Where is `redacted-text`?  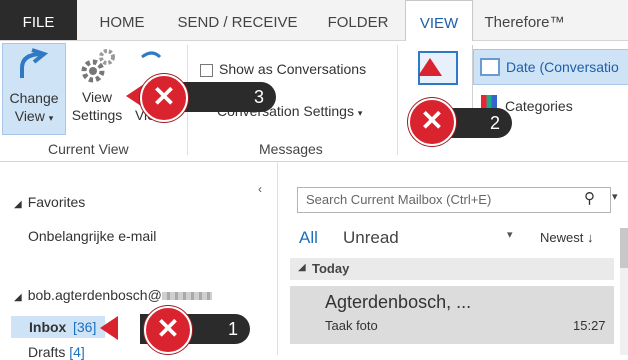 redacted-text is located at coordinates (186, 296).